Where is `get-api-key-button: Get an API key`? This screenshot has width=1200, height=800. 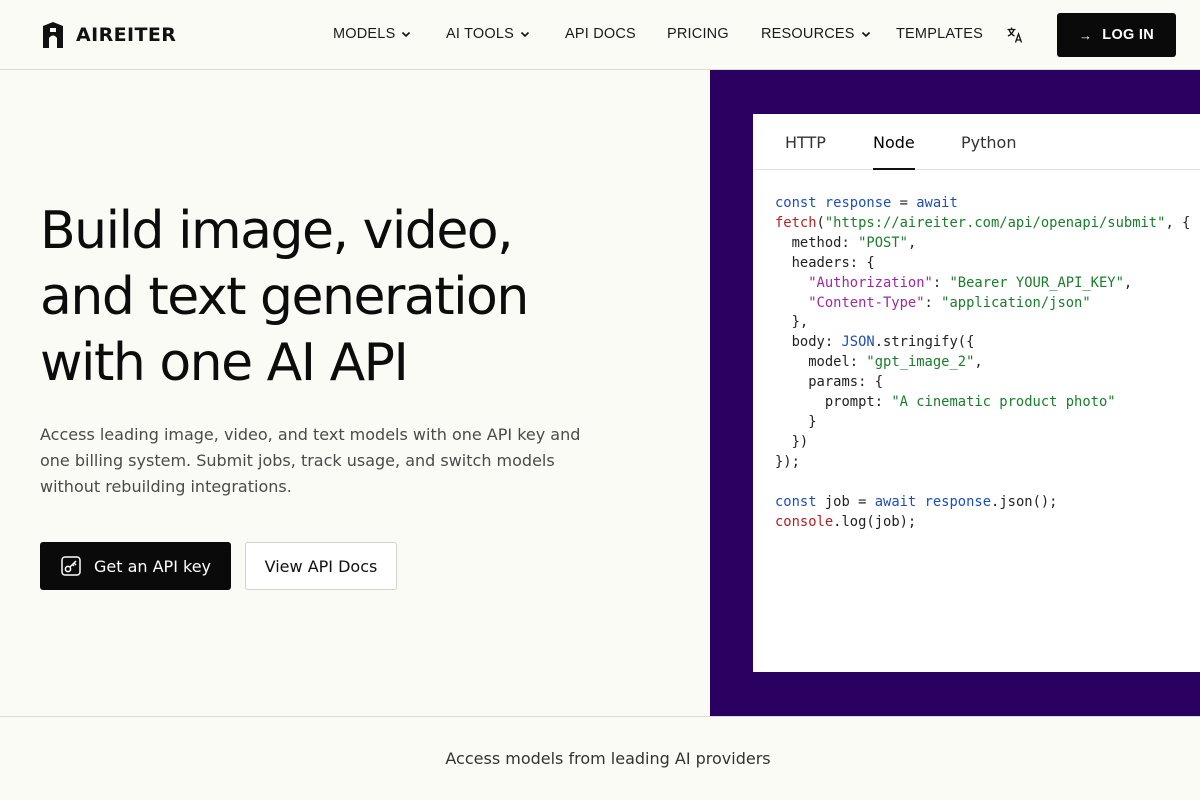
get-api-key-button: Get an API key is located at coordinates (135, 566).